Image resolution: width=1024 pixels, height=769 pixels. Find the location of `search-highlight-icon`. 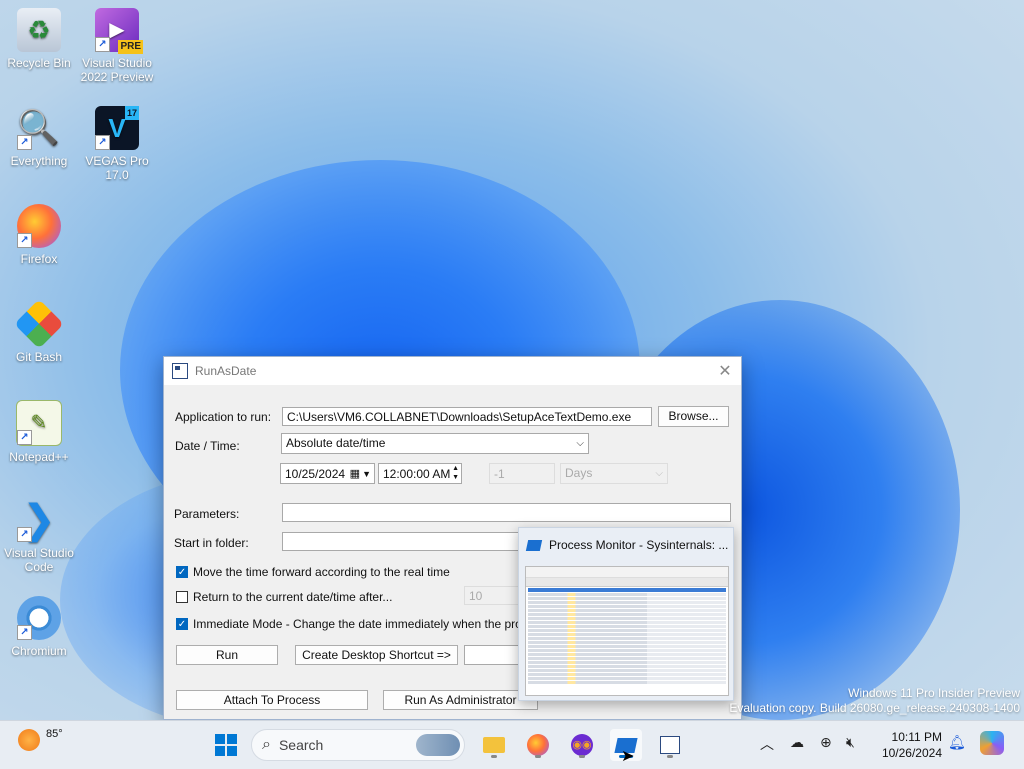

search-highlight-icon is located at coordinates (438, 745).